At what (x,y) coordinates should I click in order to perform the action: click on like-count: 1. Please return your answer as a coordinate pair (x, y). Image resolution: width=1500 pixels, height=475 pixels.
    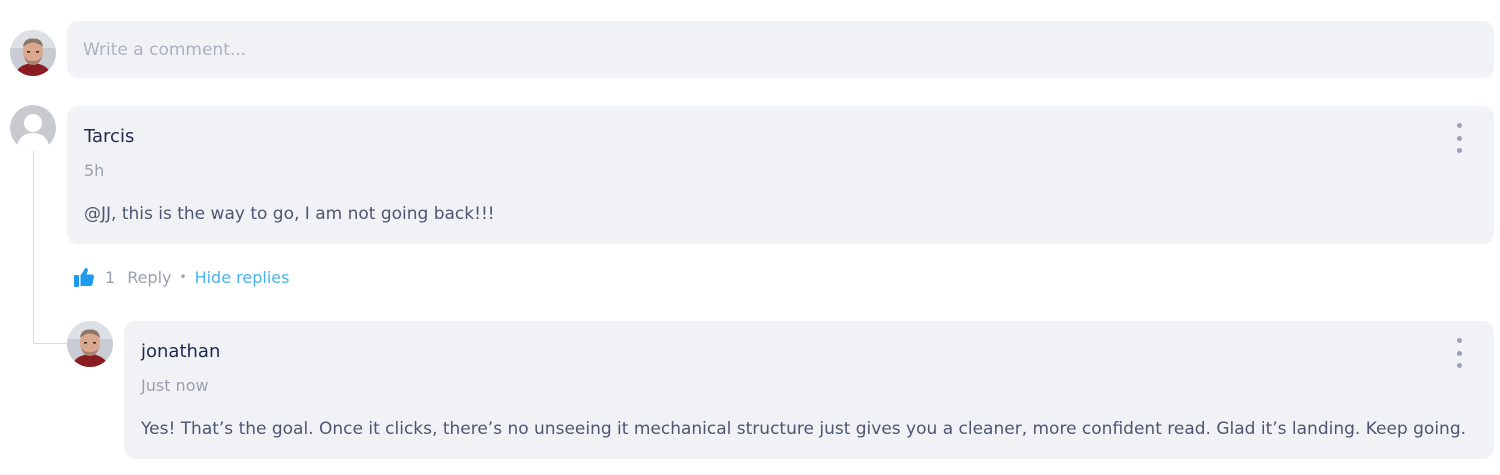
    Looking at the image, I should click on (110, 277).